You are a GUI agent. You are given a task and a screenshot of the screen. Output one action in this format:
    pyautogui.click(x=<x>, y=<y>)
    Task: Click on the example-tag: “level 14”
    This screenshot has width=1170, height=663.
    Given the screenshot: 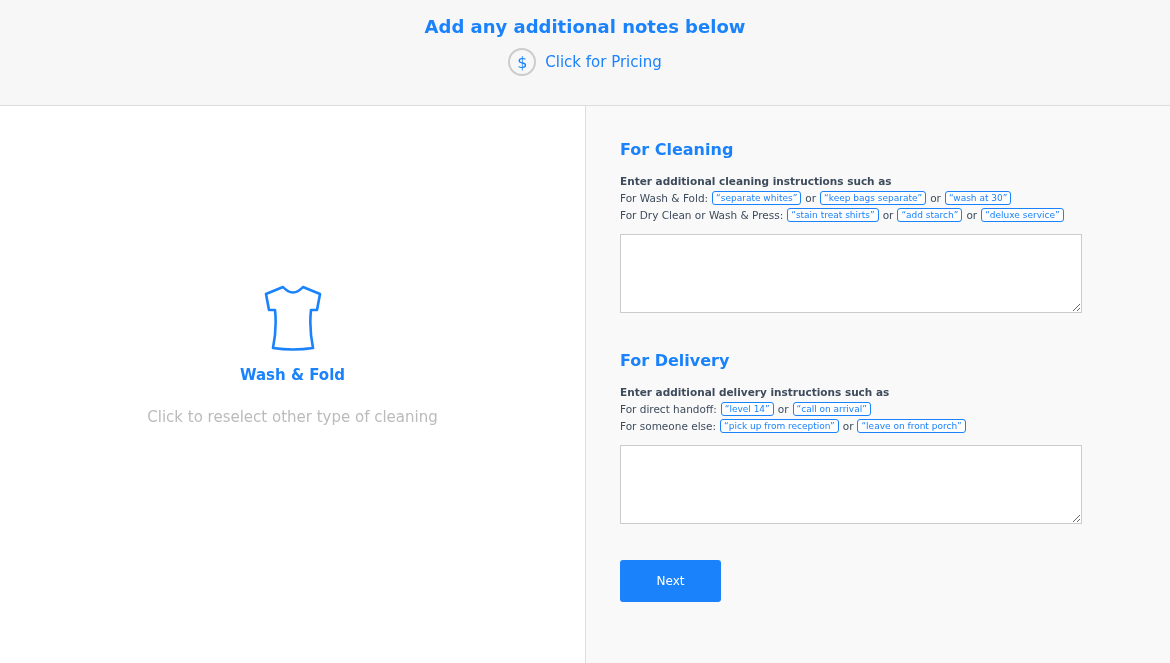 What is the action you would take?
    pyautogui.click(x=747, y=409)
    